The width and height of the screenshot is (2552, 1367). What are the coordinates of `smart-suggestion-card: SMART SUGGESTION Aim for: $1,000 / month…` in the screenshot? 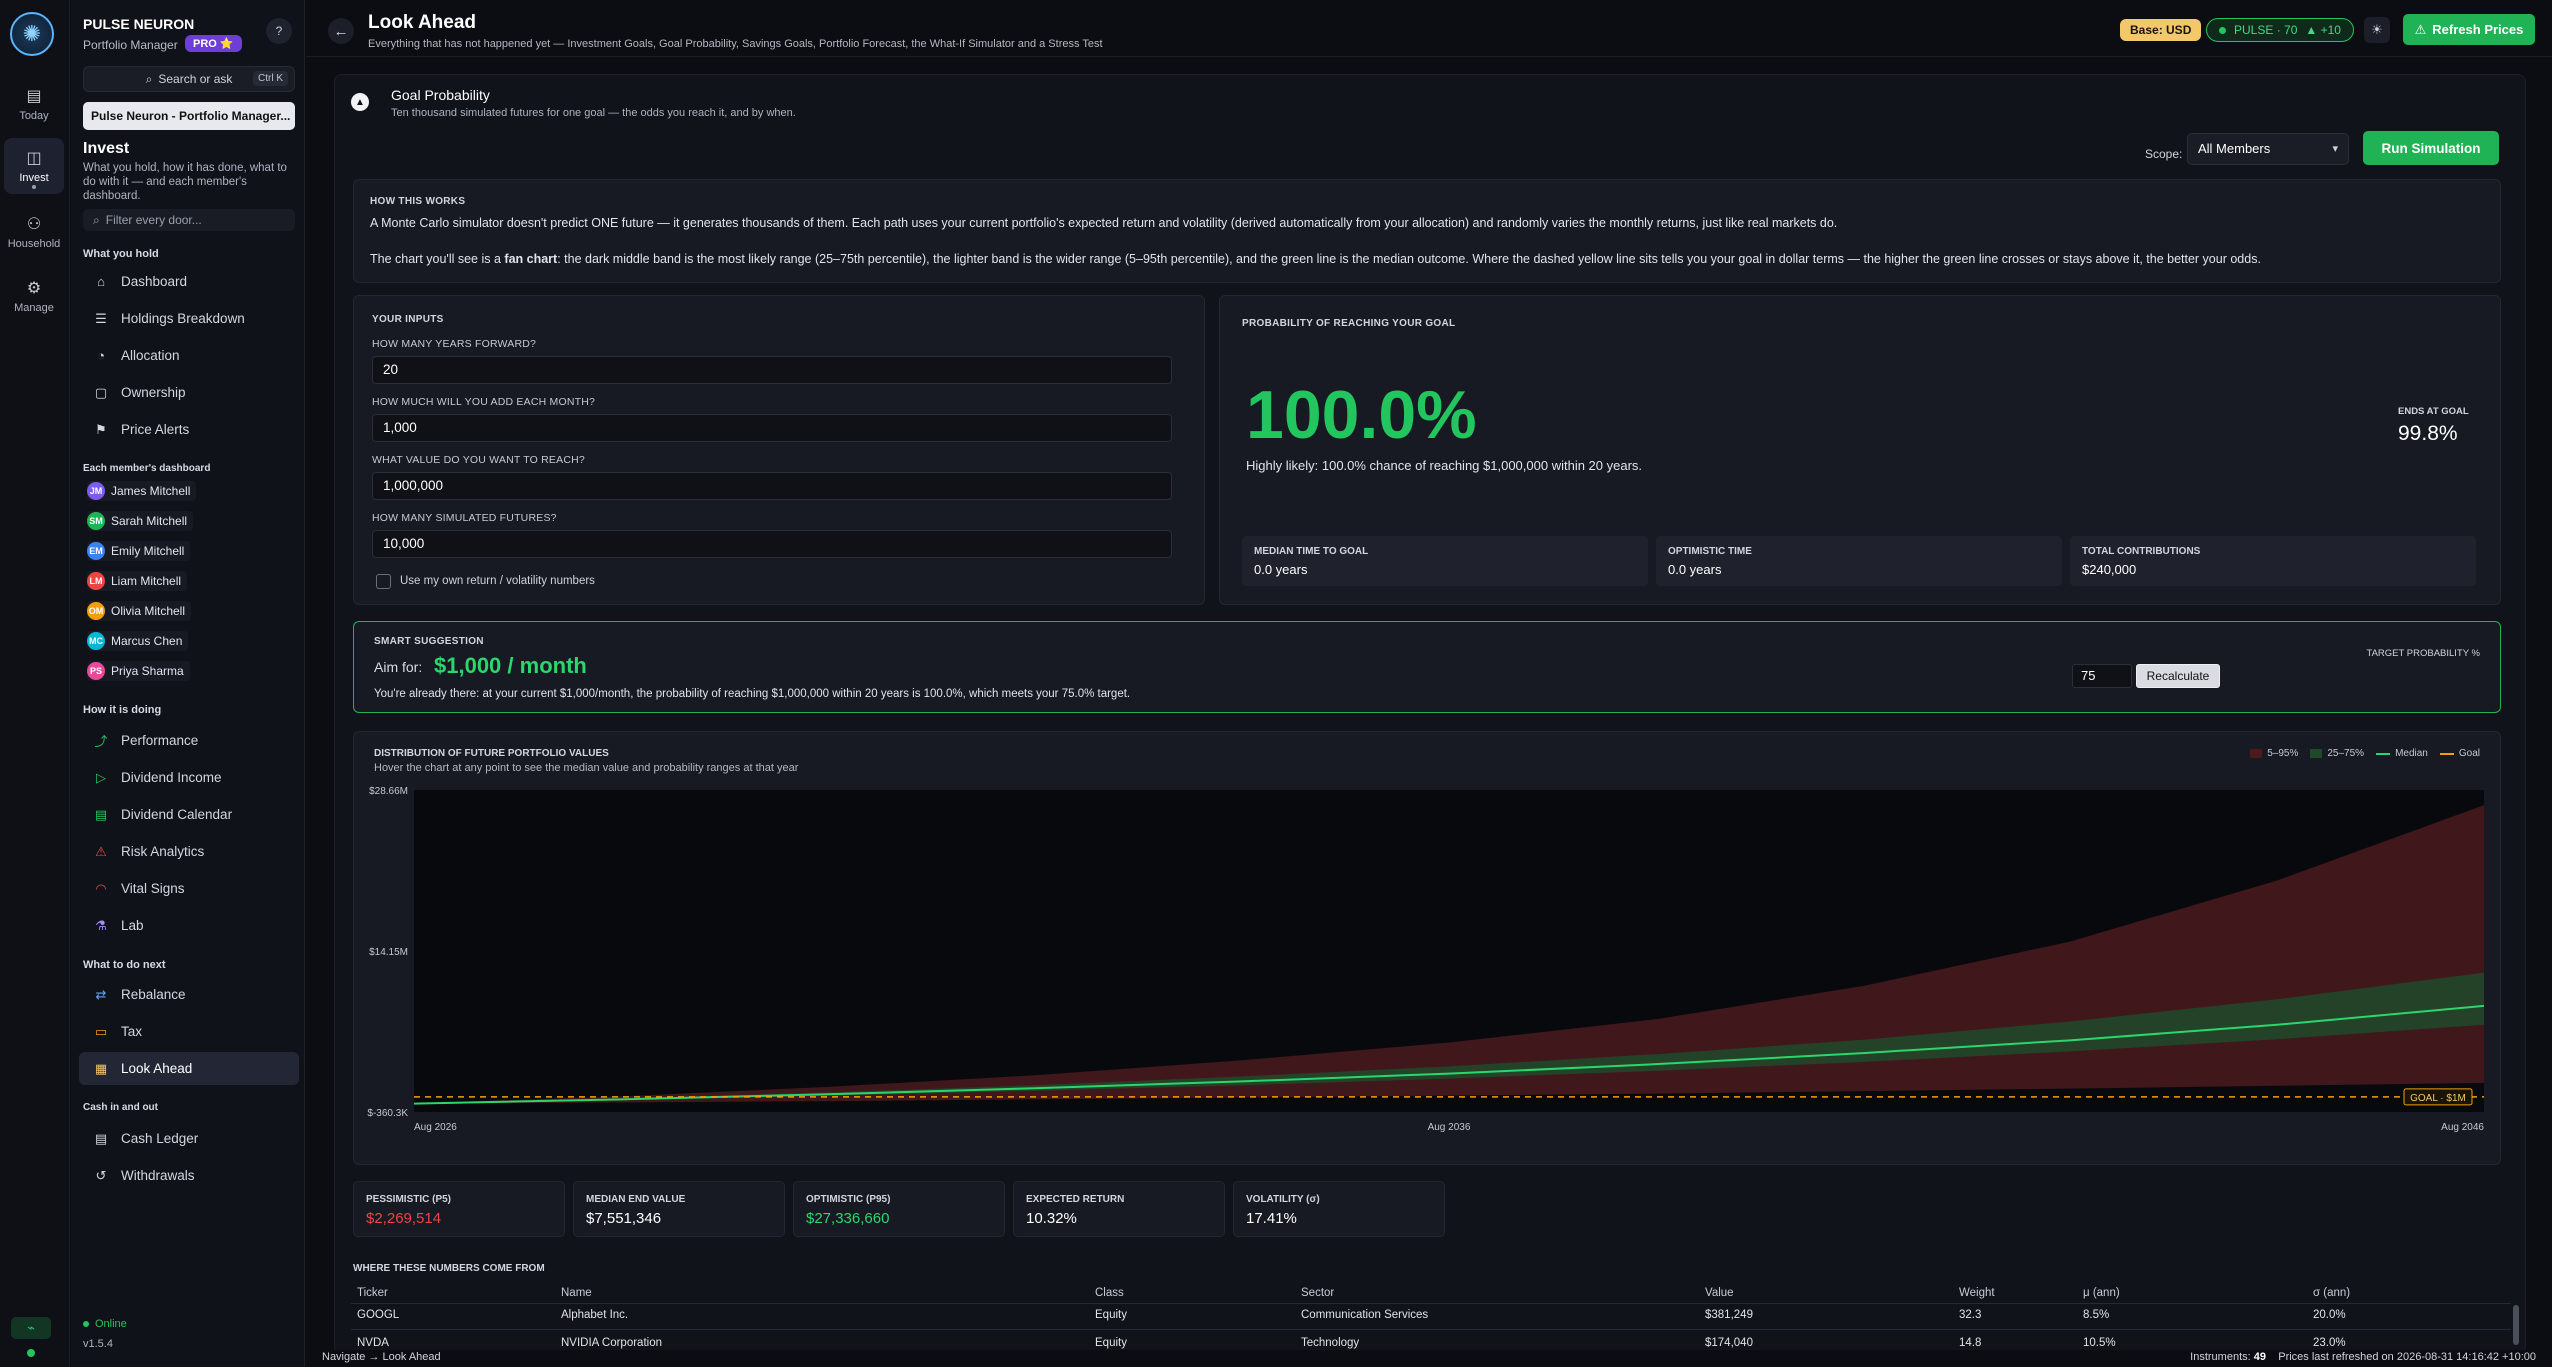 It's located at (1427, 667).